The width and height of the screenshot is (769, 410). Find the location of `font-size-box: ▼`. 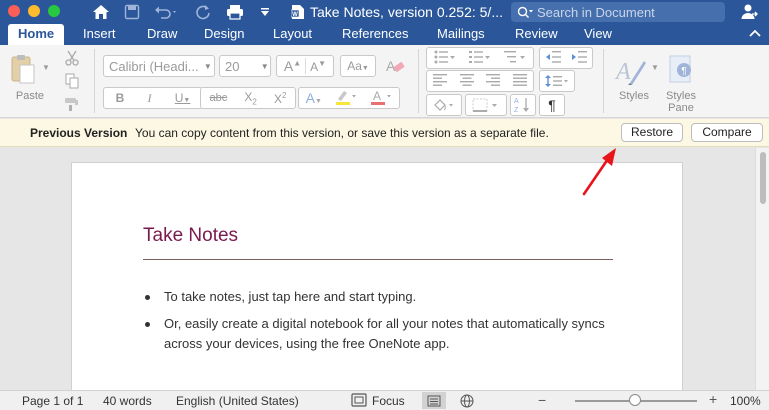

font-size-box: ▼ is located at coordinates (245, 66).